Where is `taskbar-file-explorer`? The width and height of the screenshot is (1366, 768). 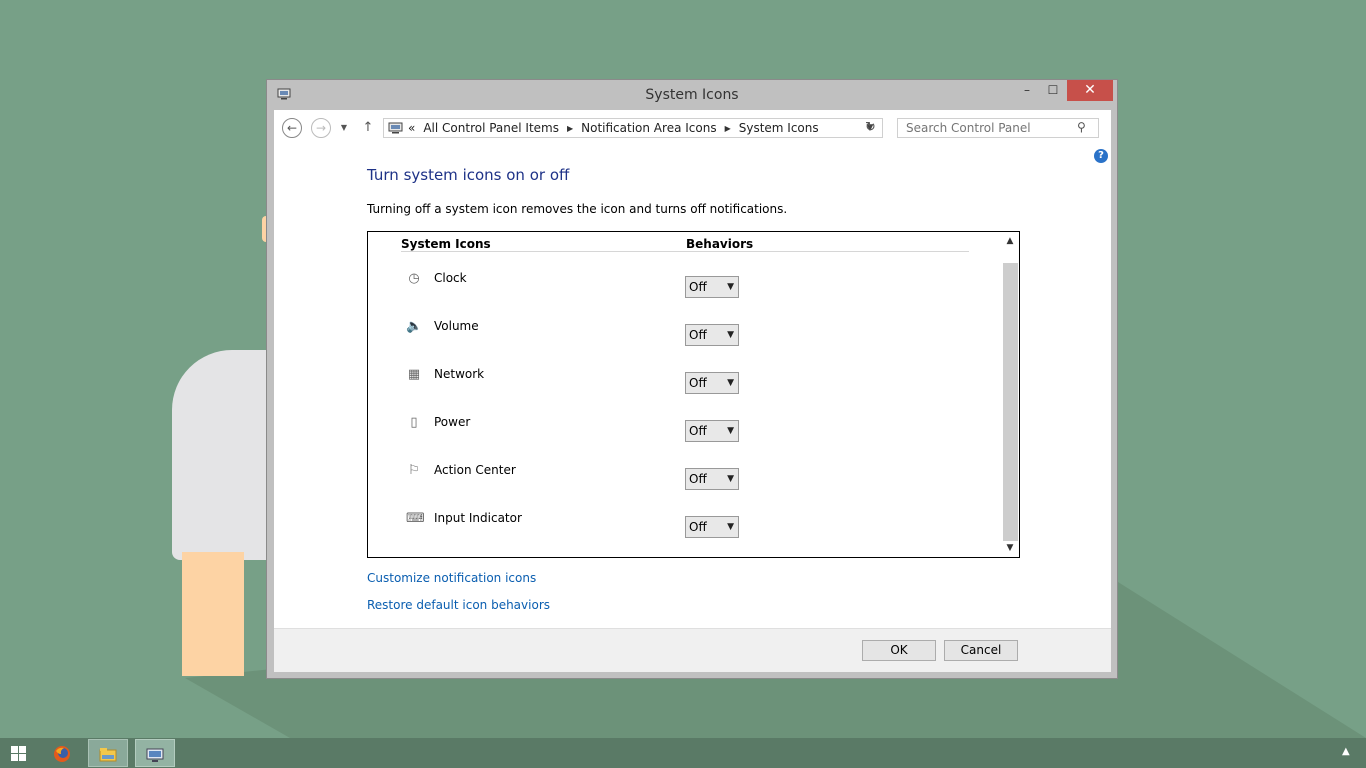 taskbar-file-explorer is located at coordinates (108, 753).